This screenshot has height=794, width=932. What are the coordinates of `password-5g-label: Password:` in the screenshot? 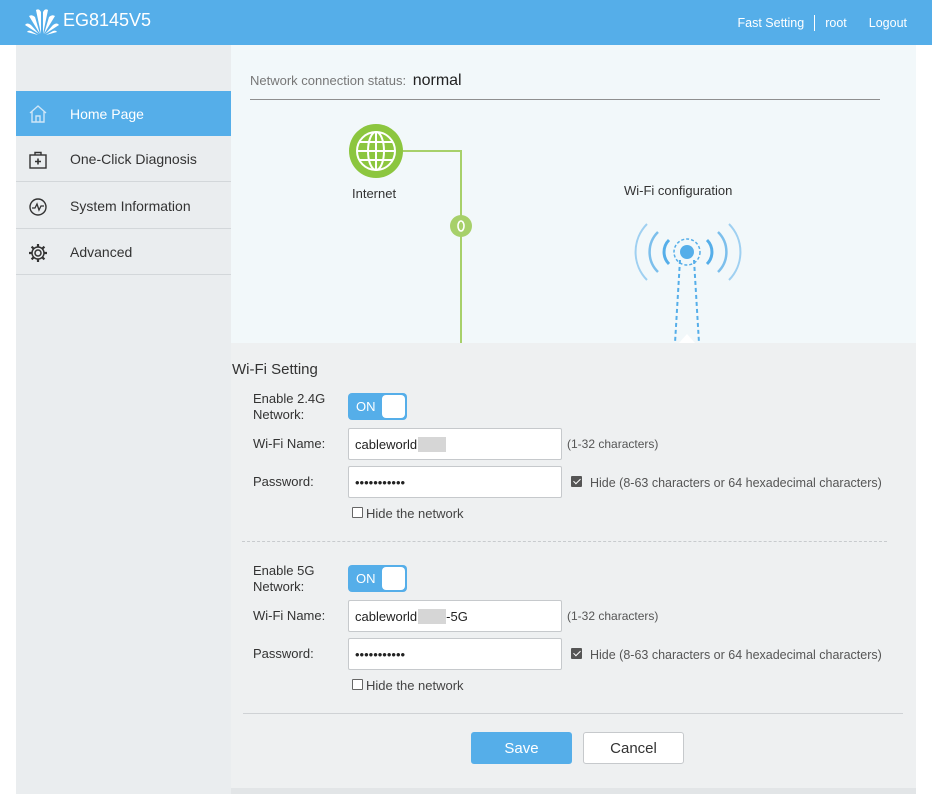 It's located at (283, 653).